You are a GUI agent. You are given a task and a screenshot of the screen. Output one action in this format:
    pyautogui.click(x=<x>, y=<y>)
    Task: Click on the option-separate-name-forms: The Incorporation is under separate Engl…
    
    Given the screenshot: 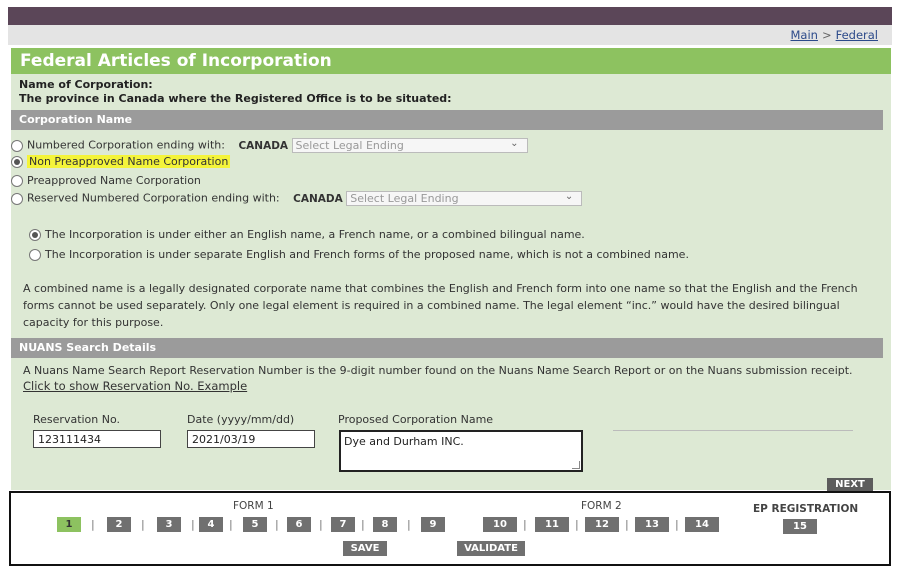 What is the action you would take?
    pyautogui.click(x=359, y=254)
    